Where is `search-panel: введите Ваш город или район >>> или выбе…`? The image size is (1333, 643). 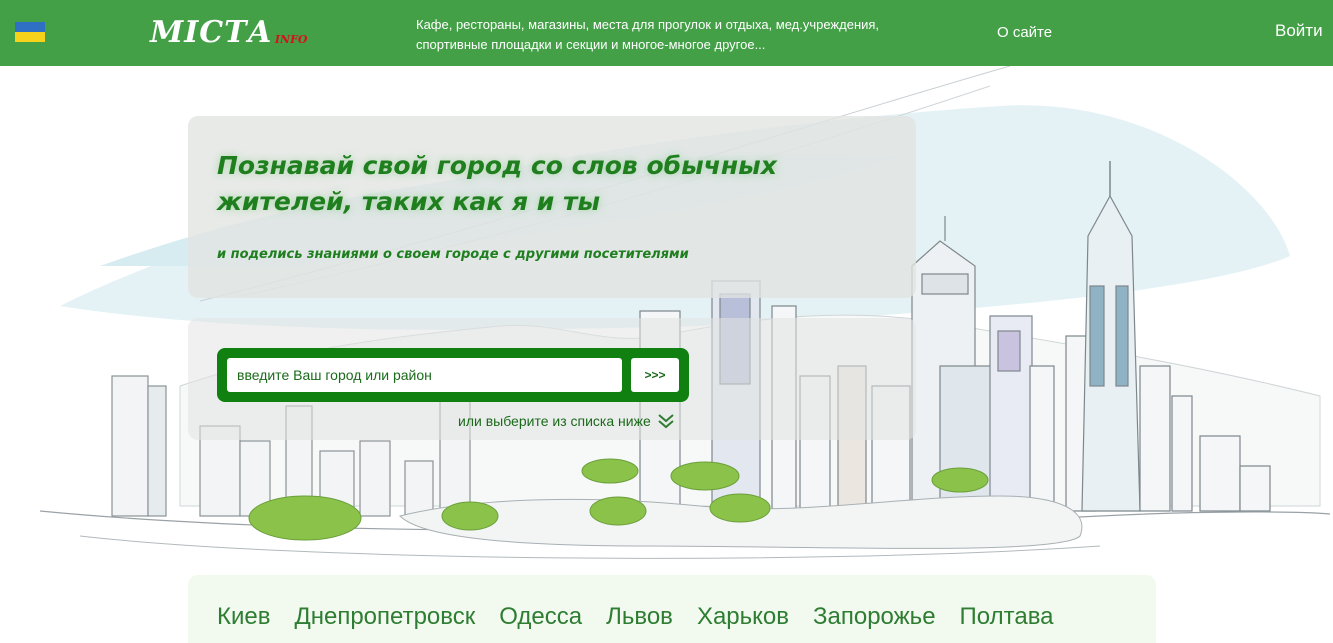 search-panel: введите Ваш город или район >>> или выбе… is located at coordinates (552, 379).